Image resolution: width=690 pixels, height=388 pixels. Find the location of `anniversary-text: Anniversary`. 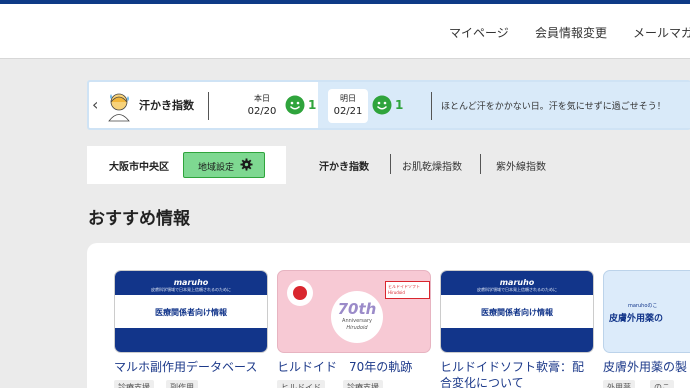

anniversary-text: Anniversary is located at coordinates (357, 321).